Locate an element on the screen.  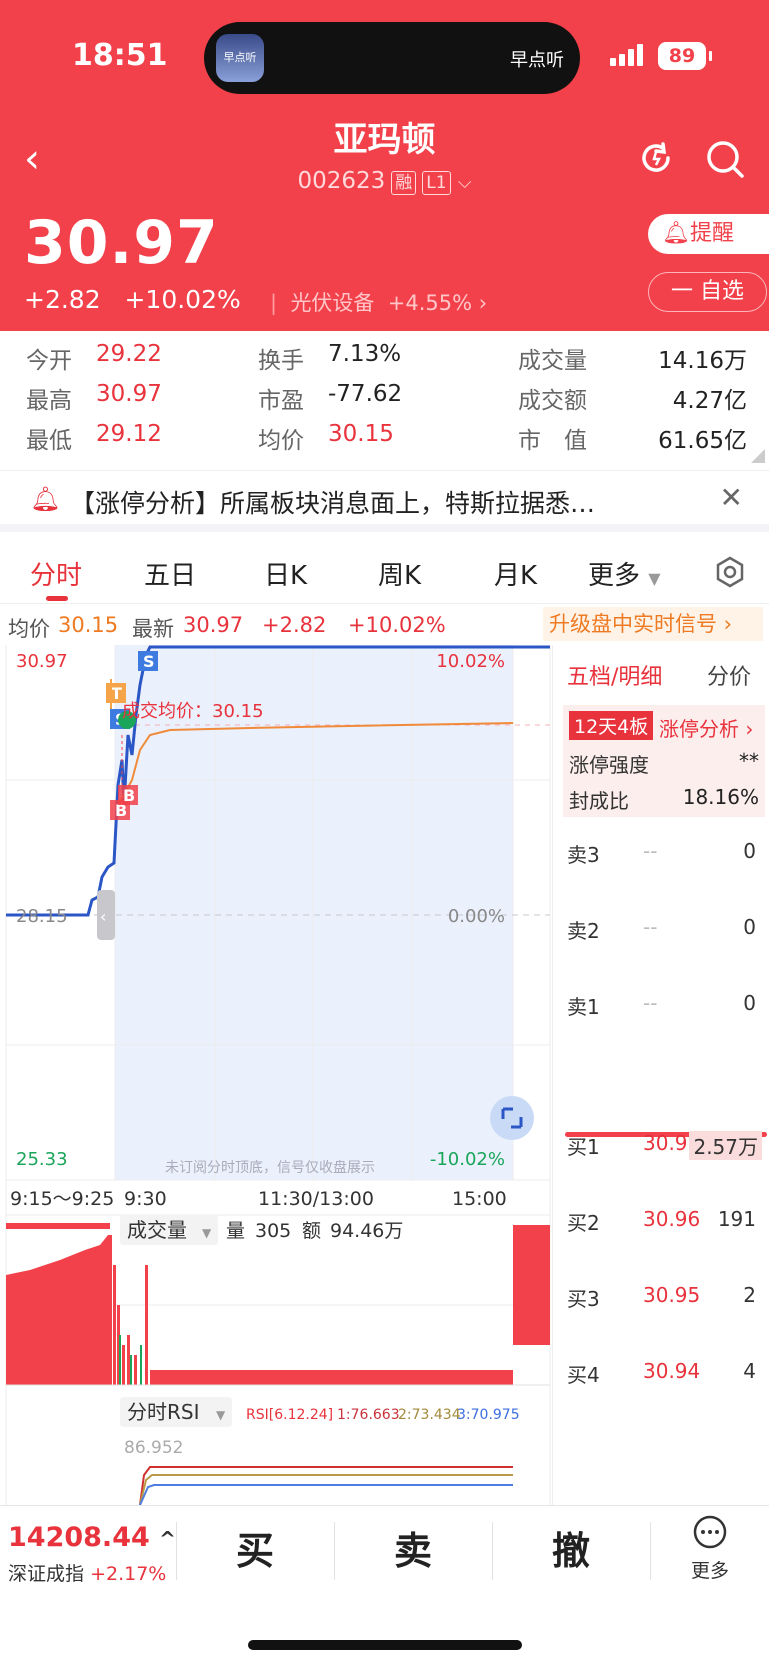
notice-bar: 🔔︎ 【涨停分析】所属板块消息面上，特斯拉据悉… ✕ is located at coordinates (384, 501).